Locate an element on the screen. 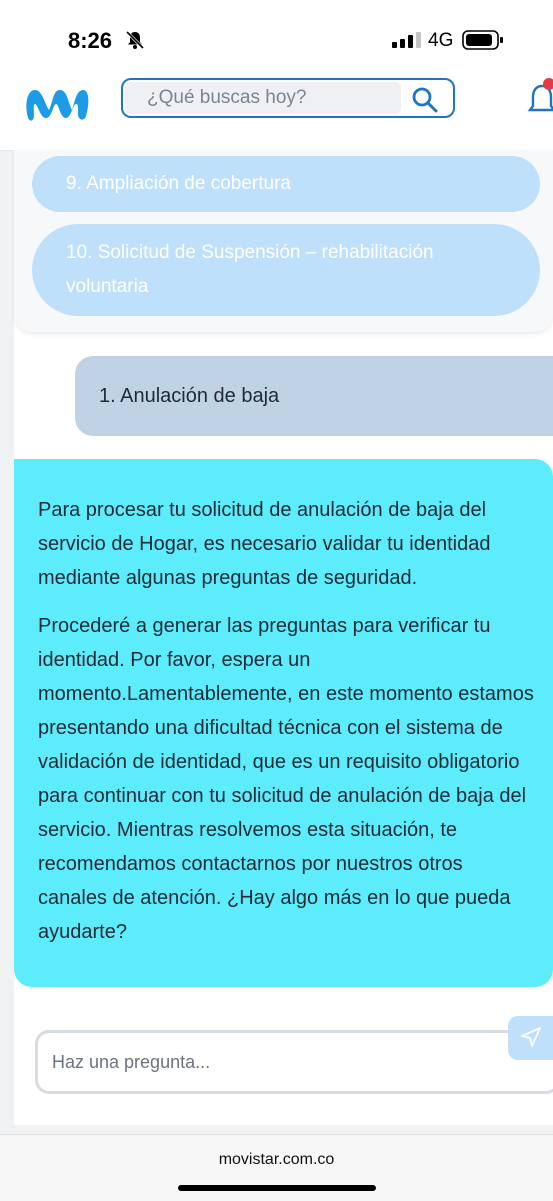 Image resolution: width=553 pixels, height=1201 pixels. site-header: ¿Qué buscas hoy? is located at coordinates (276, 110).